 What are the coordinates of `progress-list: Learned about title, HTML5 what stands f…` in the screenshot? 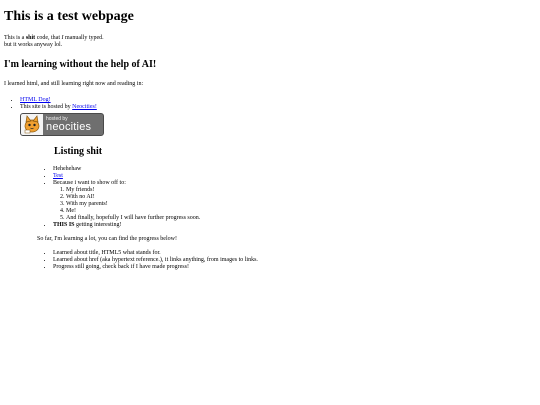 It's located at (286, 260).